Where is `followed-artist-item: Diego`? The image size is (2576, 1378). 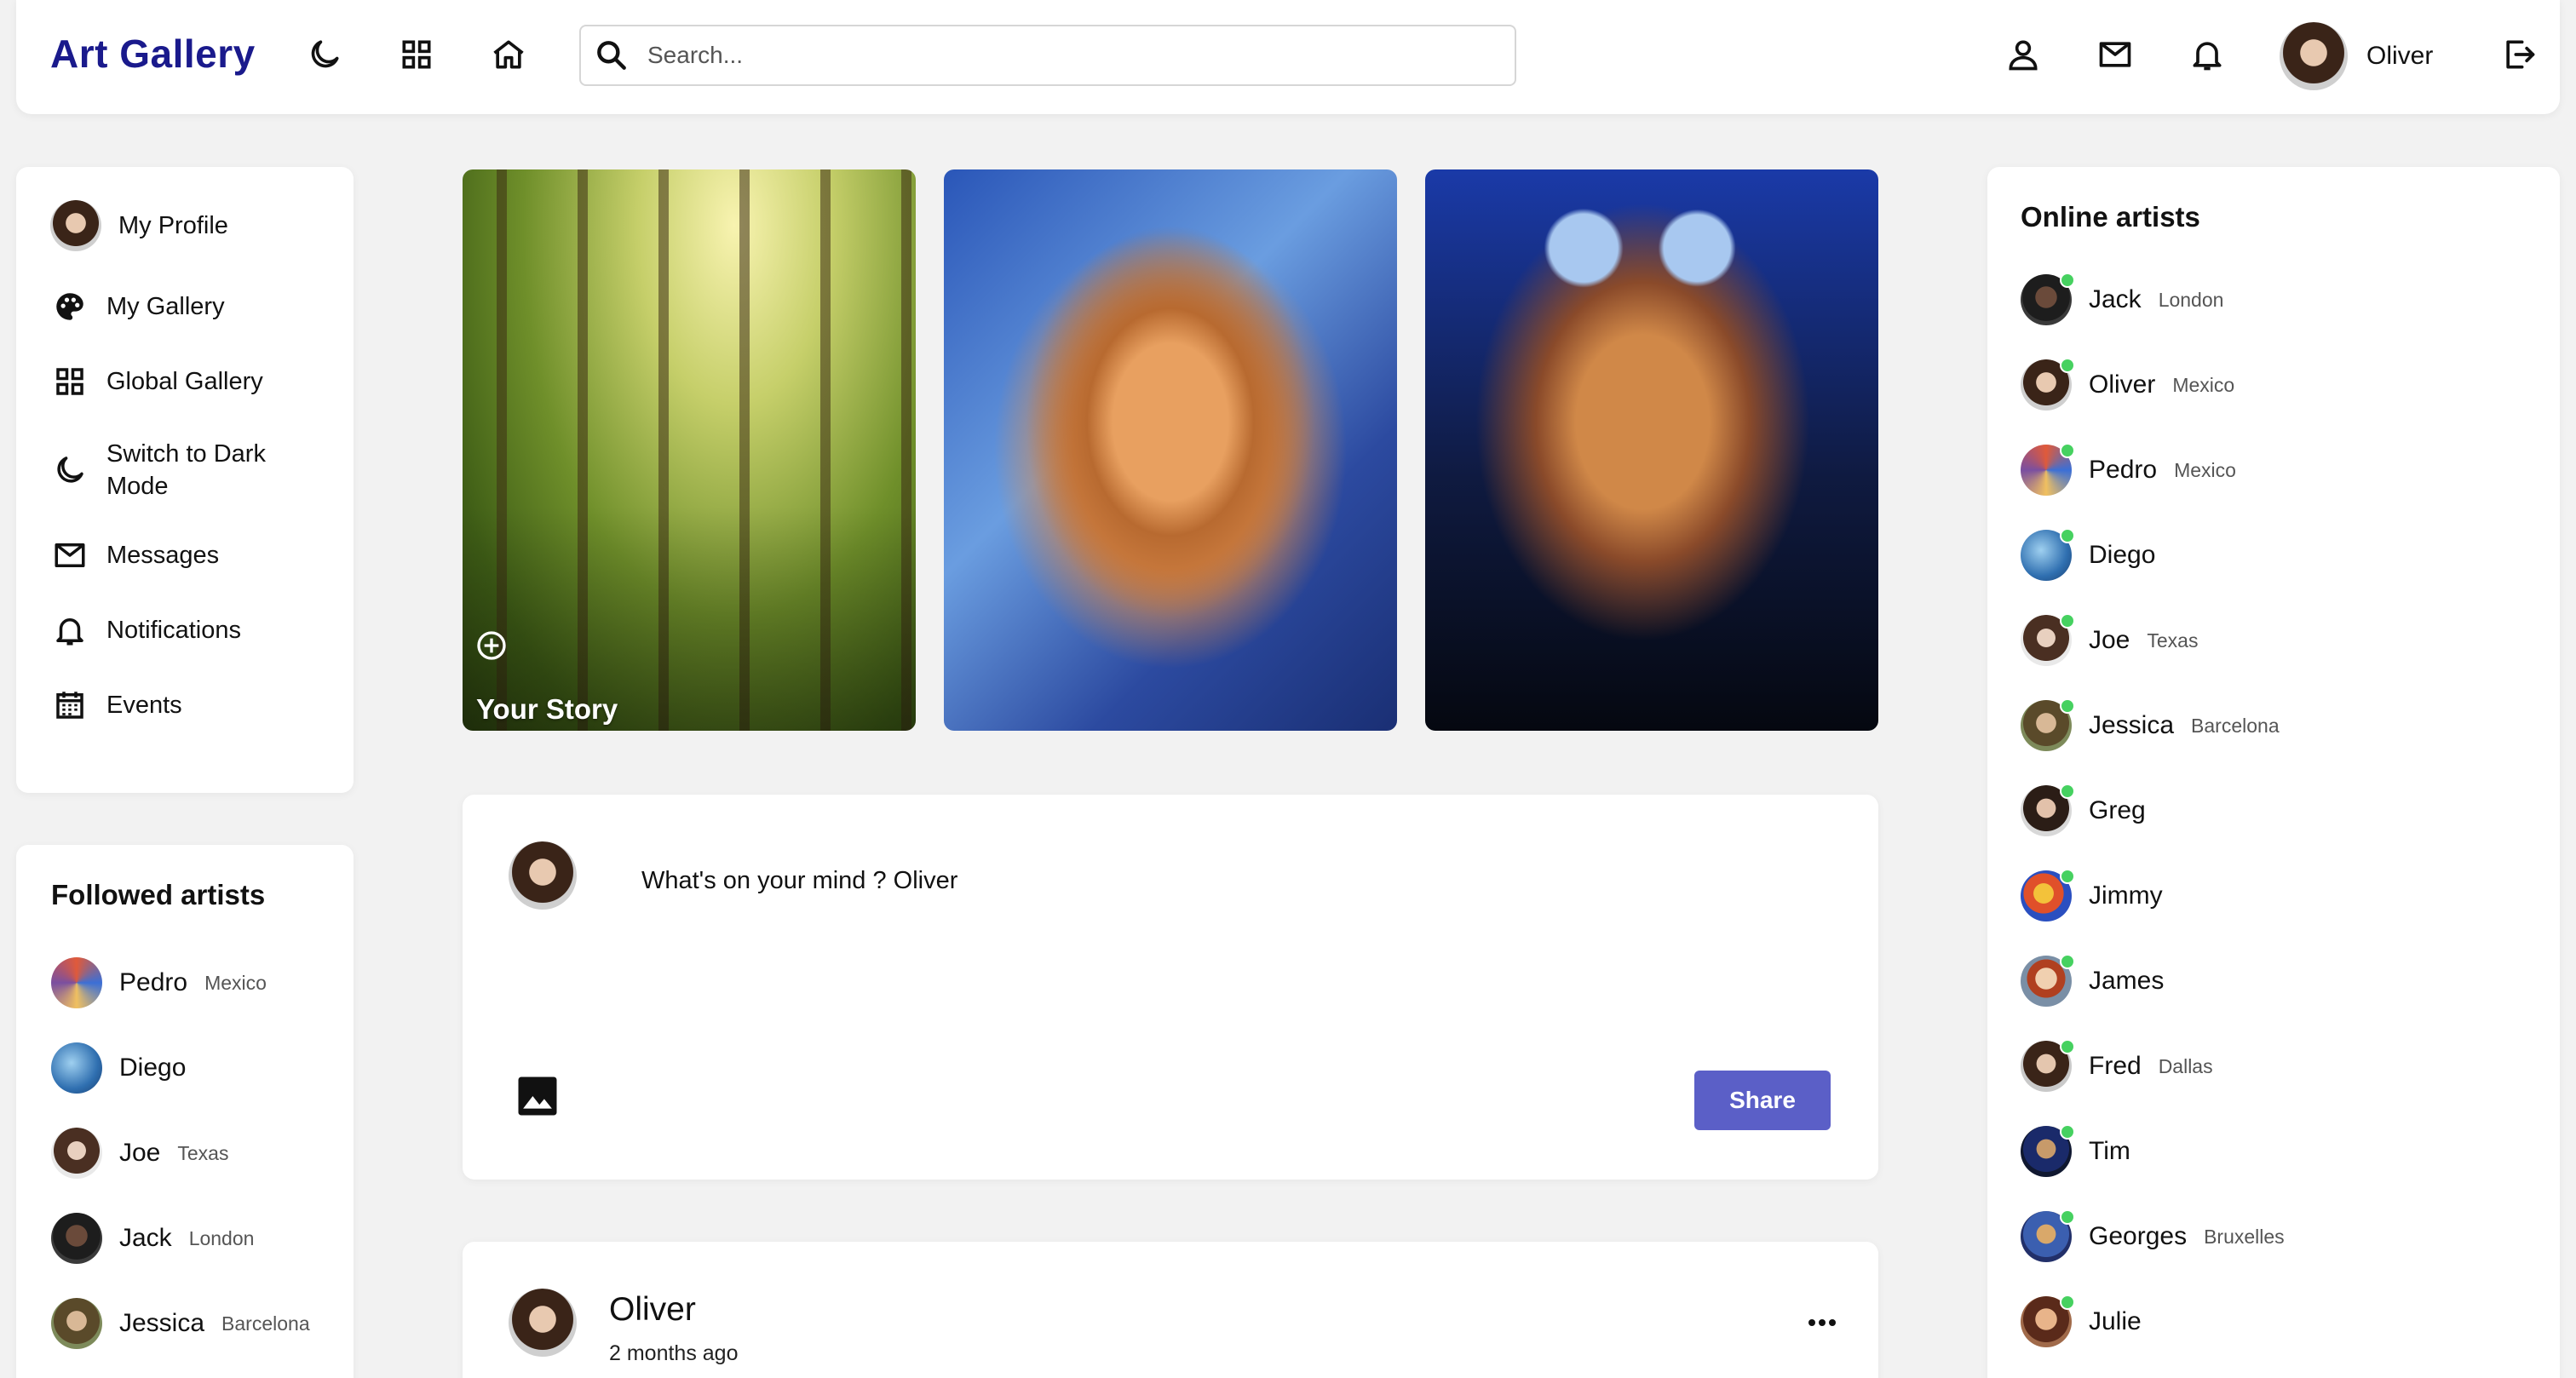 followed-artist-item: Diego is located at coordinates (119, 1068).